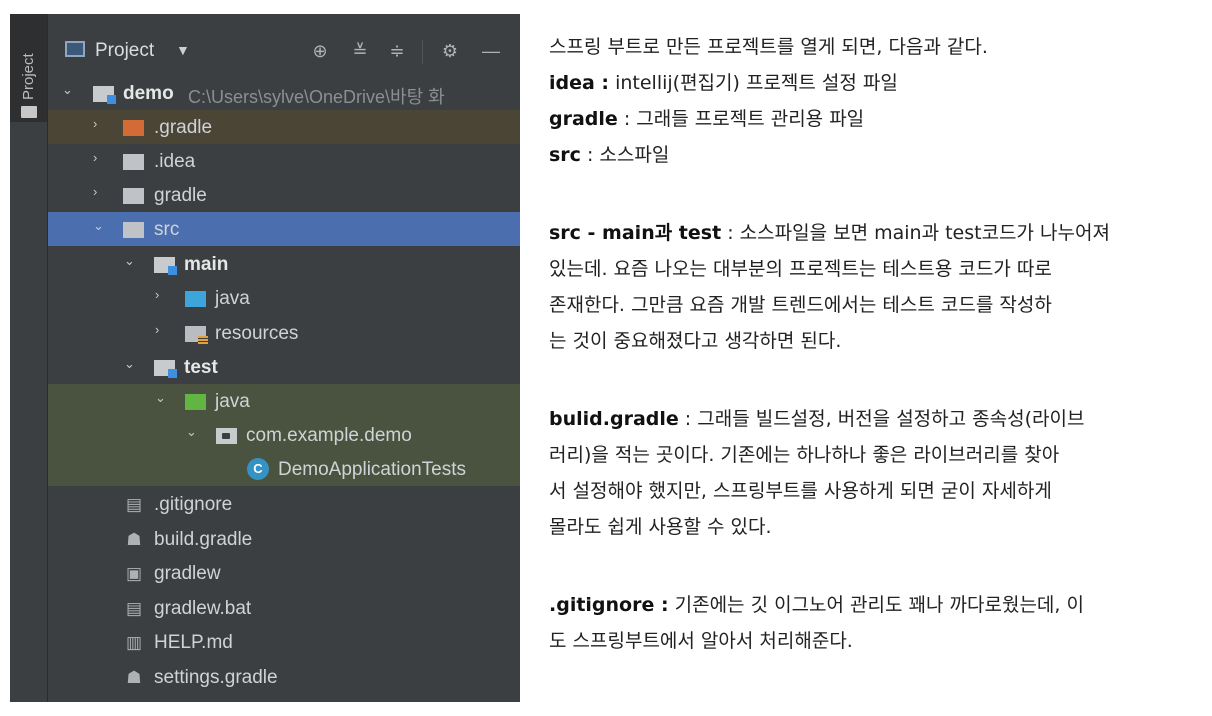  I want to click on idea-line: idea : intellij(편집기) 프로젝트 설정 파일, so click(874, 83).